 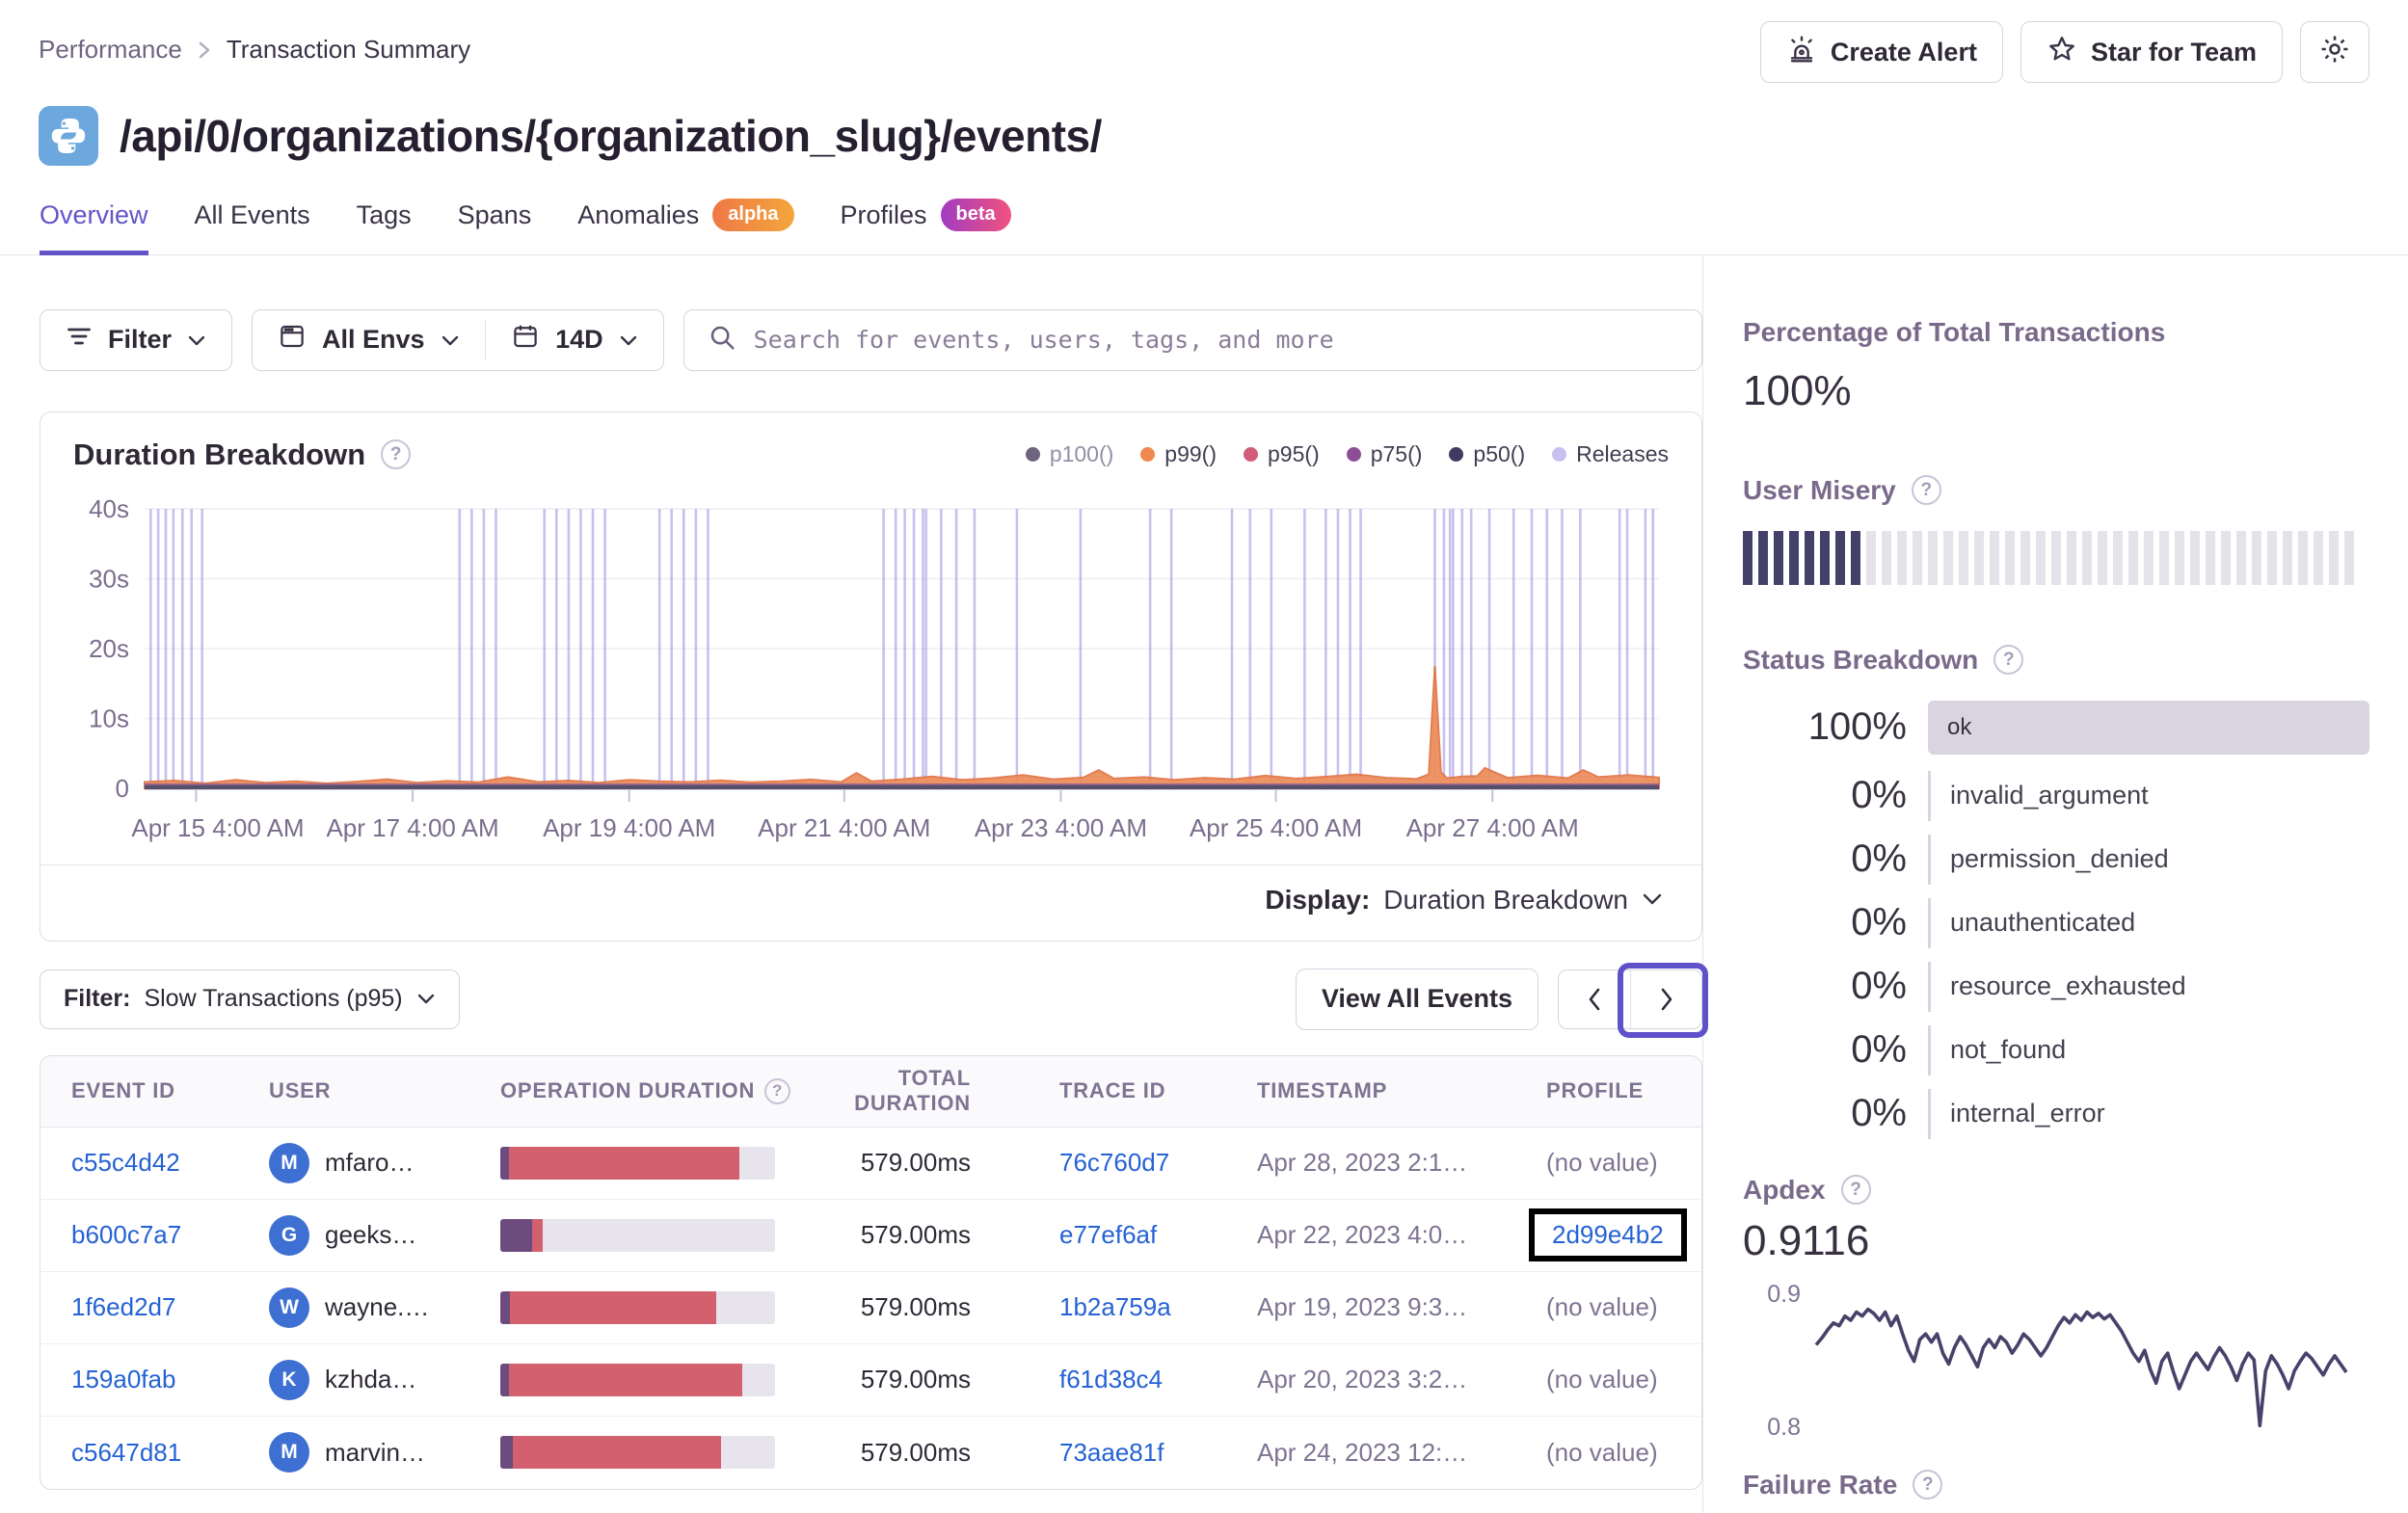 I want to click on user-misery-section: User Misery ?, so click(x=2056, y=530).